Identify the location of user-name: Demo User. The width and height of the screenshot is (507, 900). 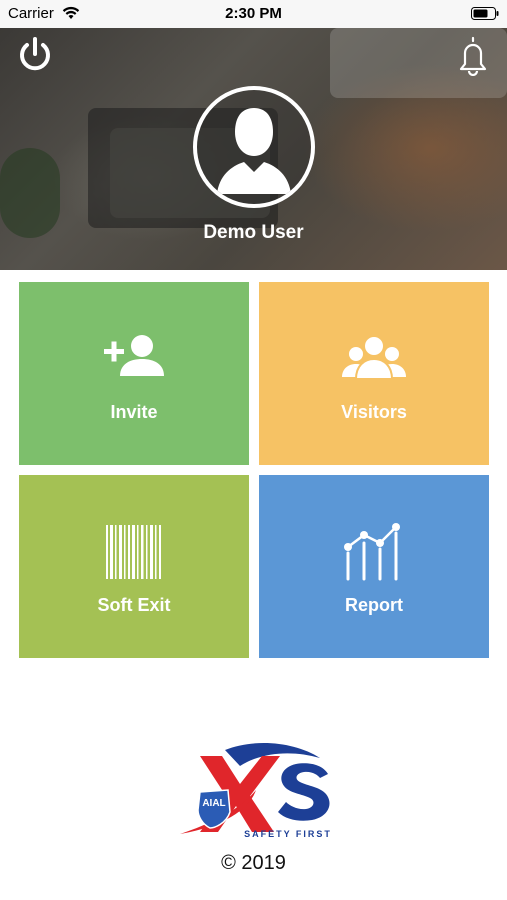
(253, 232).